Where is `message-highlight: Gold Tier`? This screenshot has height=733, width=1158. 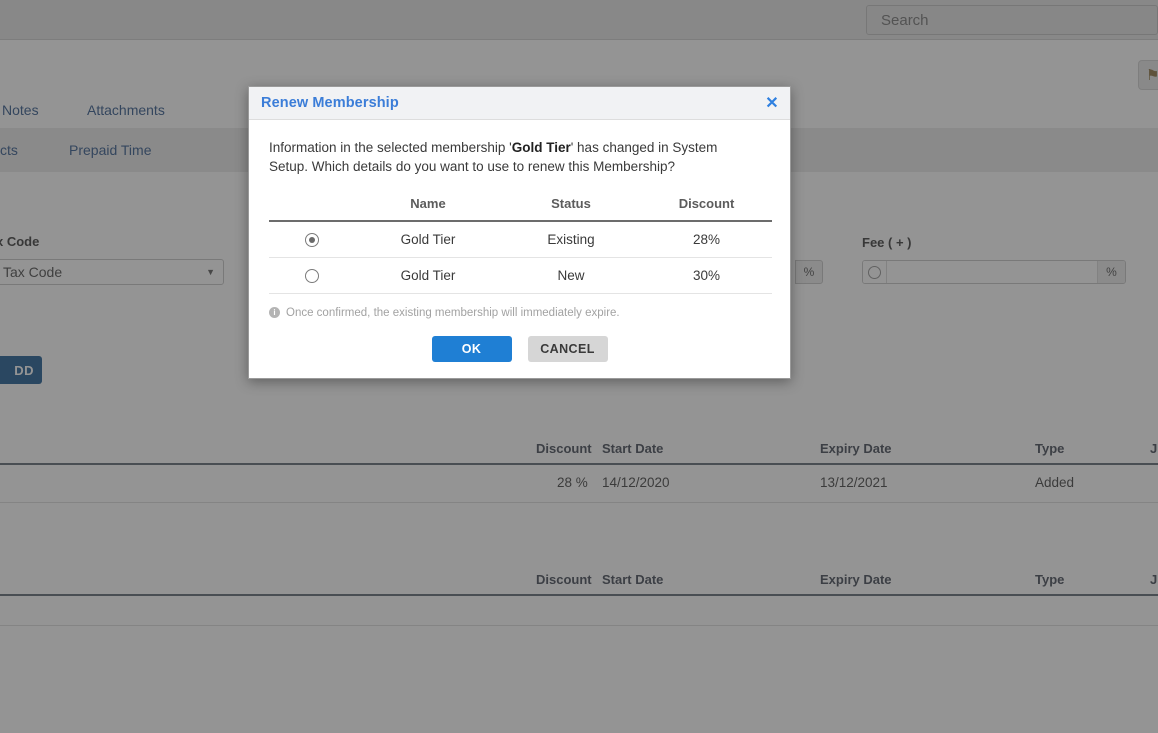
message-highlight: Gold Tier is located at coordinates (541, 147).